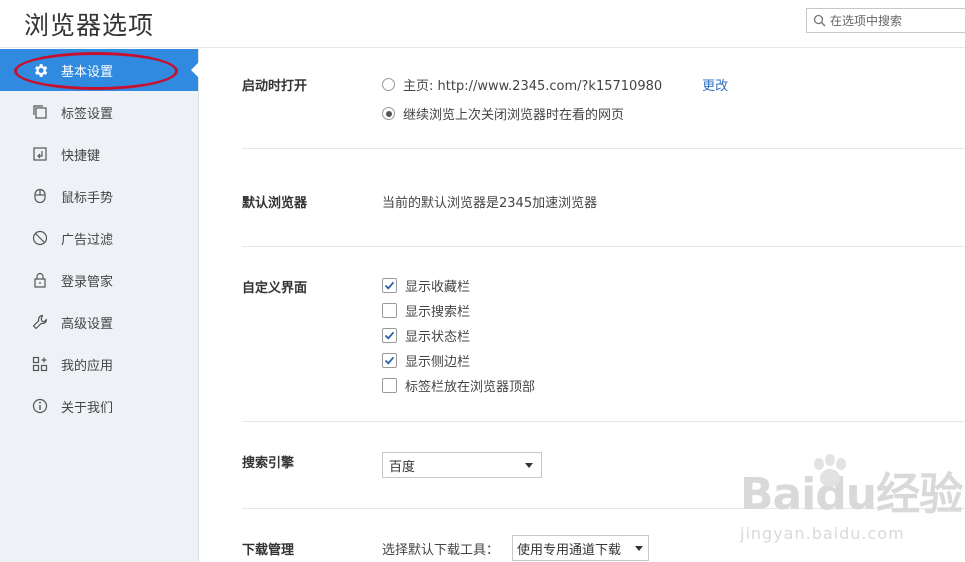  I want to click on sidebar-item-basic-settings: 基本设置, so click(99, 70).